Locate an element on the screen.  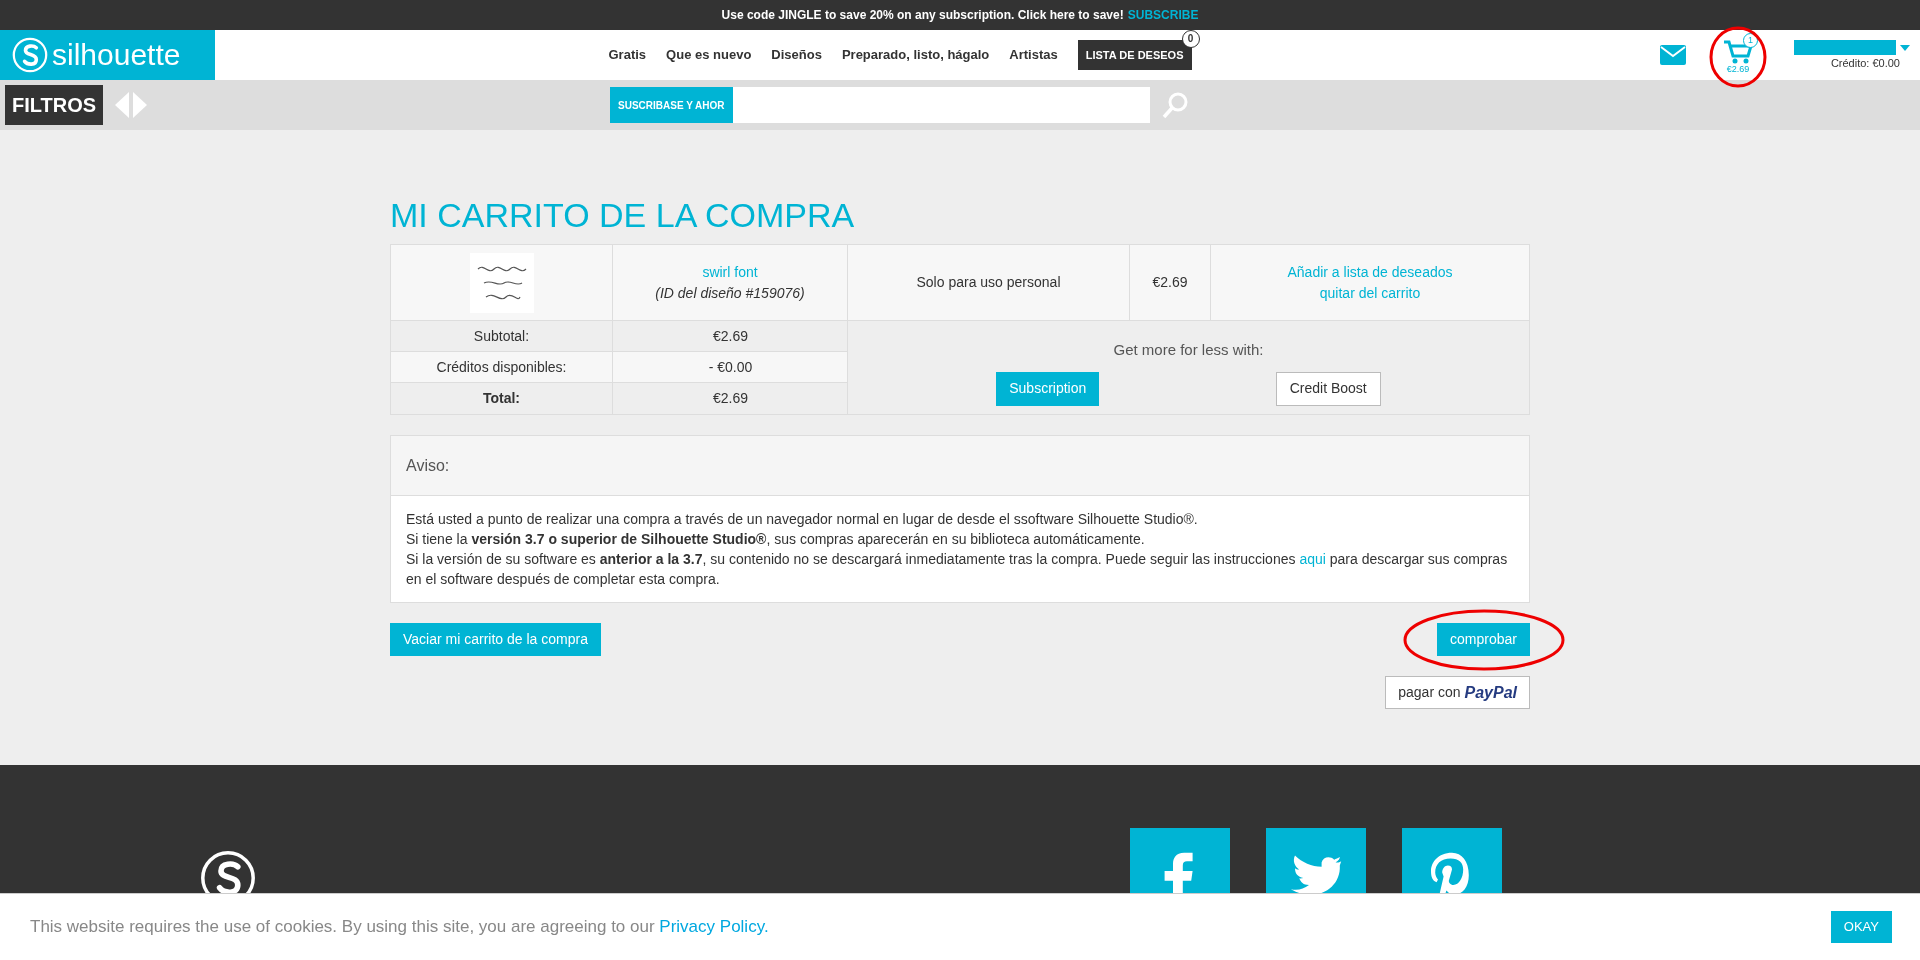
font-preview-thumbnail is located at coordinates (501, 282).